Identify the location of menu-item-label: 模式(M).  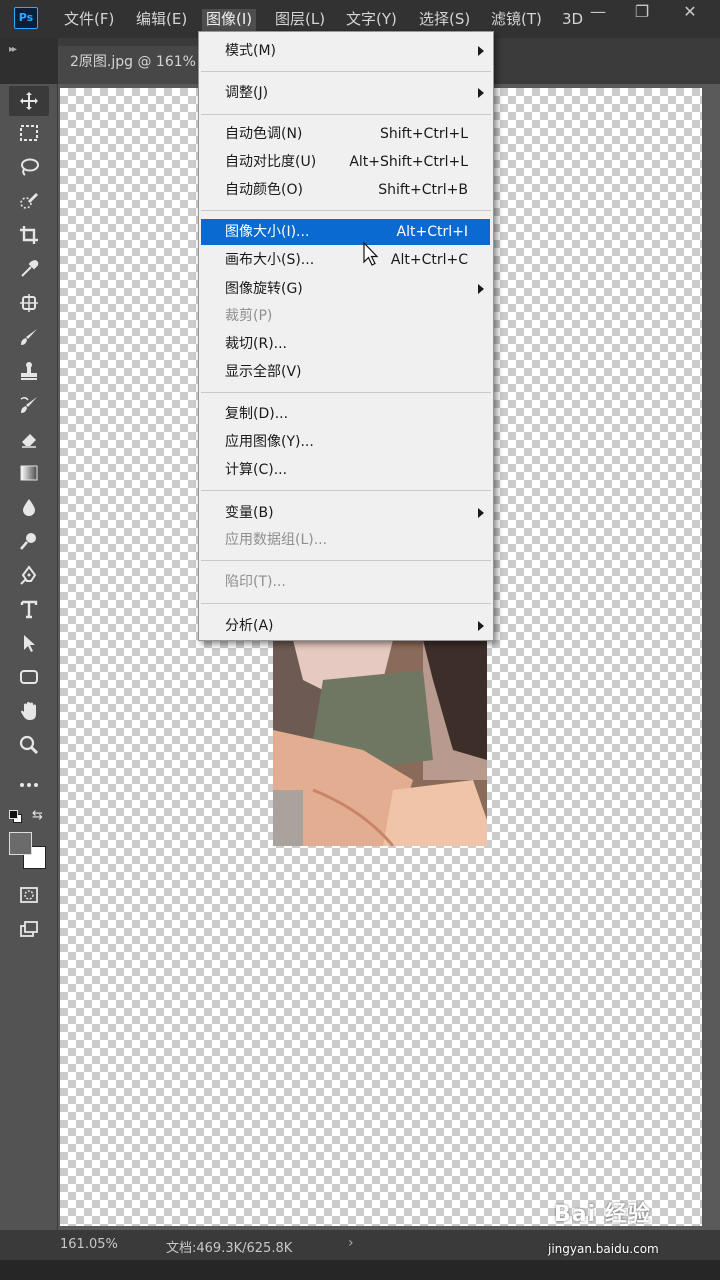
(251, 51).